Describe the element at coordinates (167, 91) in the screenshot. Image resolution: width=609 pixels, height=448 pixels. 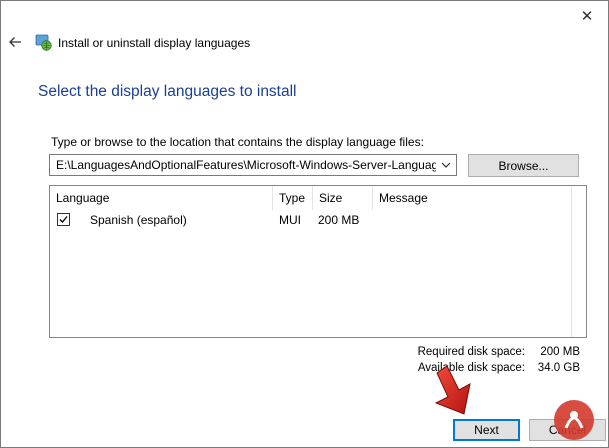
I see `page-heading: Select the display languages to install` at that location.